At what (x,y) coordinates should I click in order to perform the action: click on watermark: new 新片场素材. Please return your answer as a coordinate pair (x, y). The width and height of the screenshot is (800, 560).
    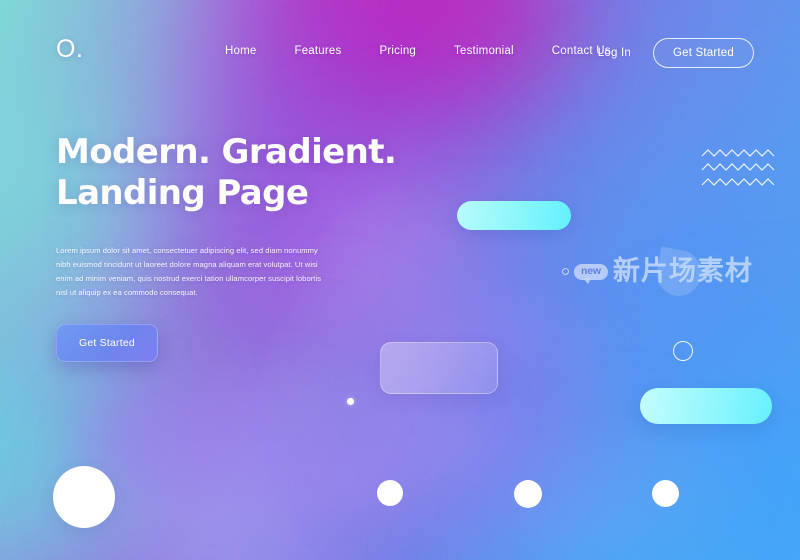
    Looking at the image, I should click on (657, 273).